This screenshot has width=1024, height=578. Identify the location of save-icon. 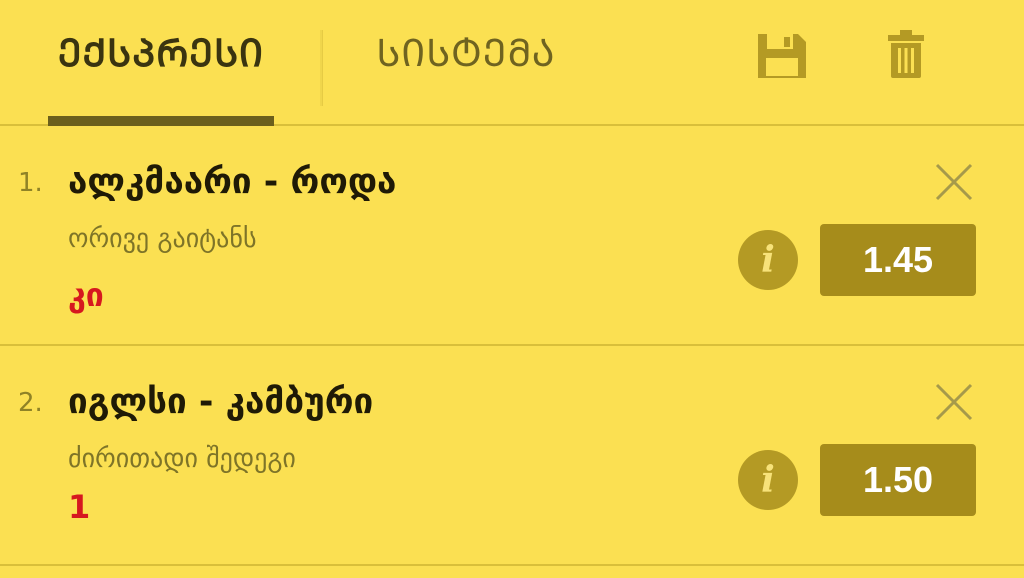
(782, 56).